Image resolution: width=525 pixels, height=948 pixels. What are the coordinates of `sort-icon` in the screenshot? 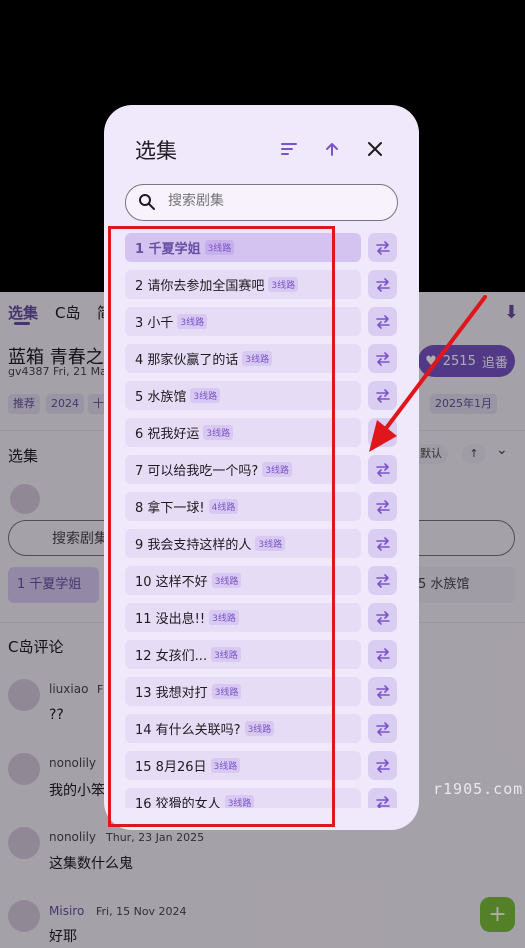 It's located at (289, 149).